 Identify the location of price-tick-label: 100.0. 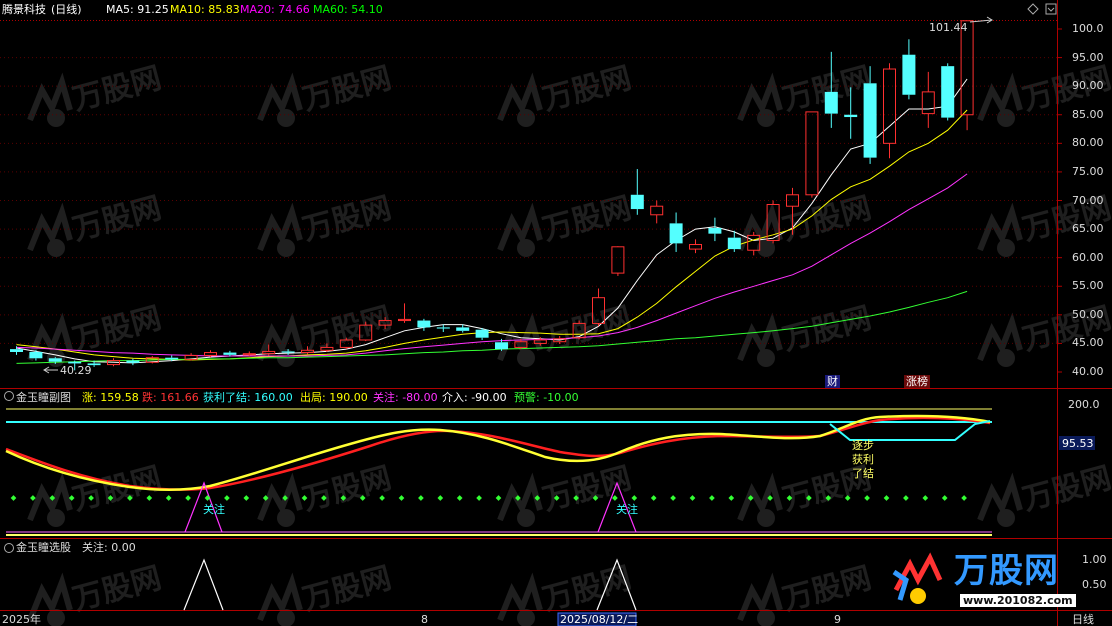
(1088, 28).